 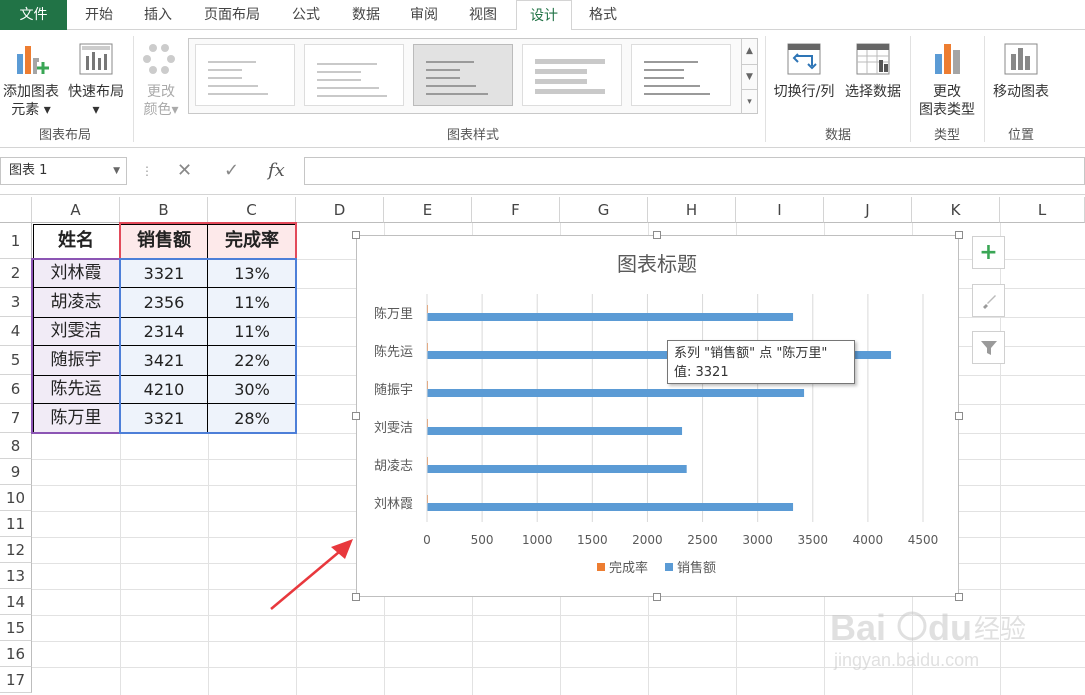 What do you see at coordinates (76, 302) in the screenshot?
I see `table-cell: 胡凌志` at bounding box center [76, 302].